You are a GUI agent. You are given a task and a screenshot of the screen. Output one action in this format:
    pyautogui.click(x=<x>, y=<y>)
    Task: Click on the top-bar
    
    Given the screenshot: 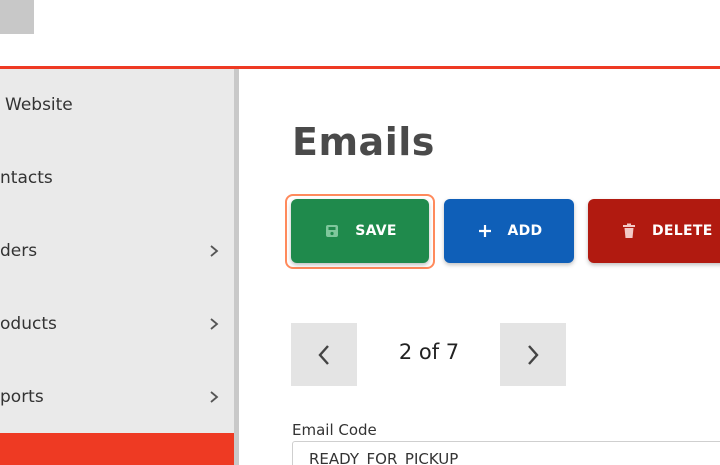 What is the action you would take?
    pyautogui.click(x=360, y=33)
    